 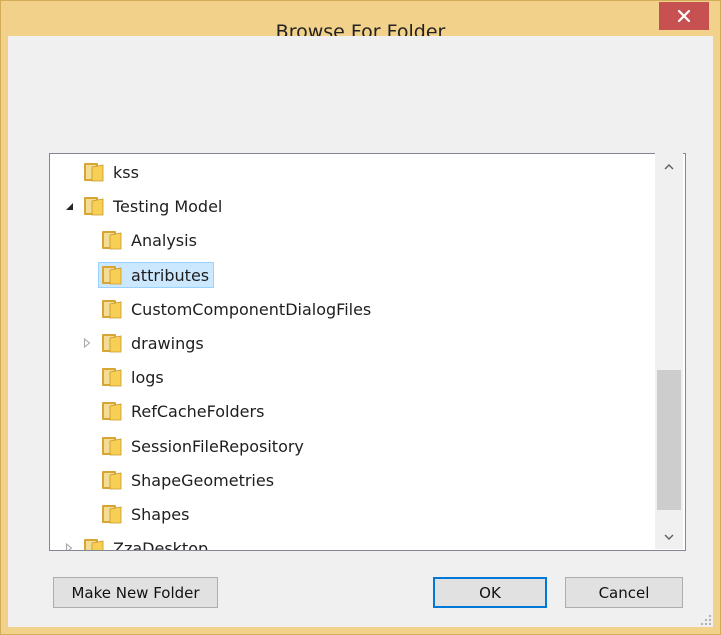 I want to click on tree-item-label: Analysis, so click(x=164, y=240).